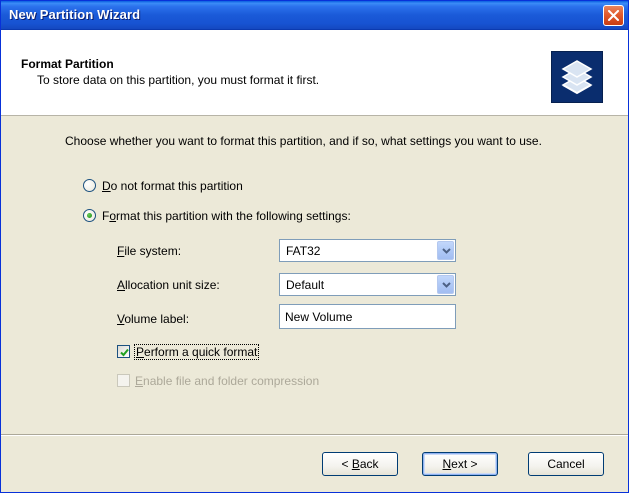 The image size is (629, 493). I want to click on volume-label-input, so click(367, 316).